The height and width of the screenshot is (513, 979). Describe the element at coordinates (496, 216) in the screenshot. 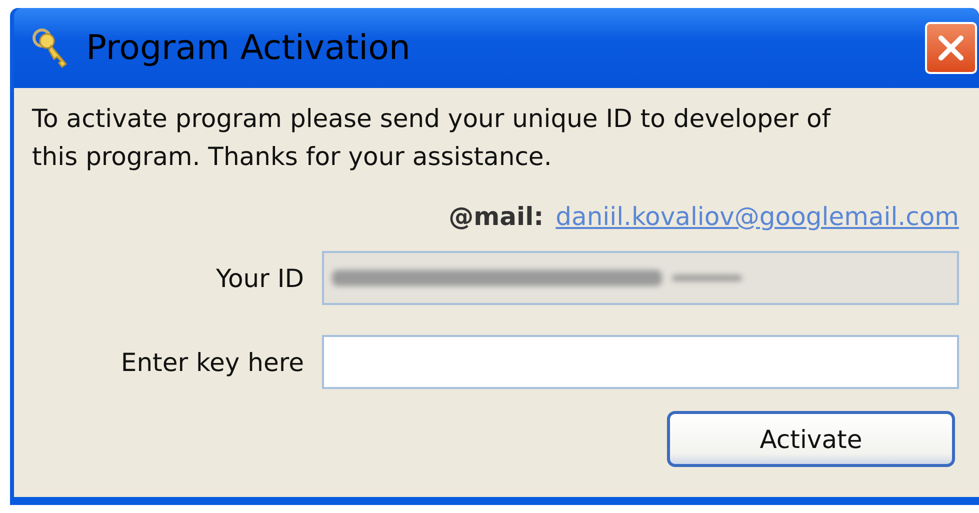

I see `mail-label: @mail:` at that location.